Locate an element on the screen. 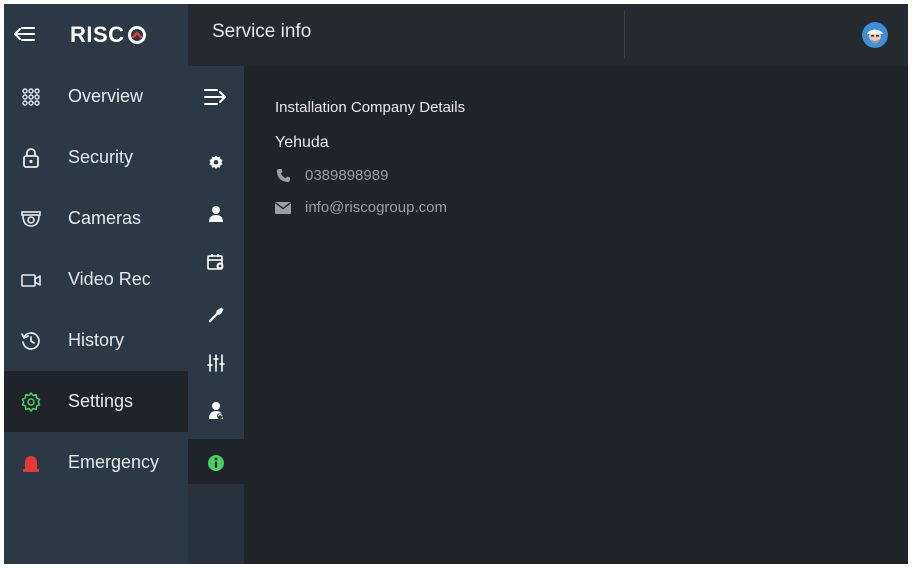 Image resolution: width=912 pixels, height=568 pixels. expand-icon is located at coordinates (216, 97).